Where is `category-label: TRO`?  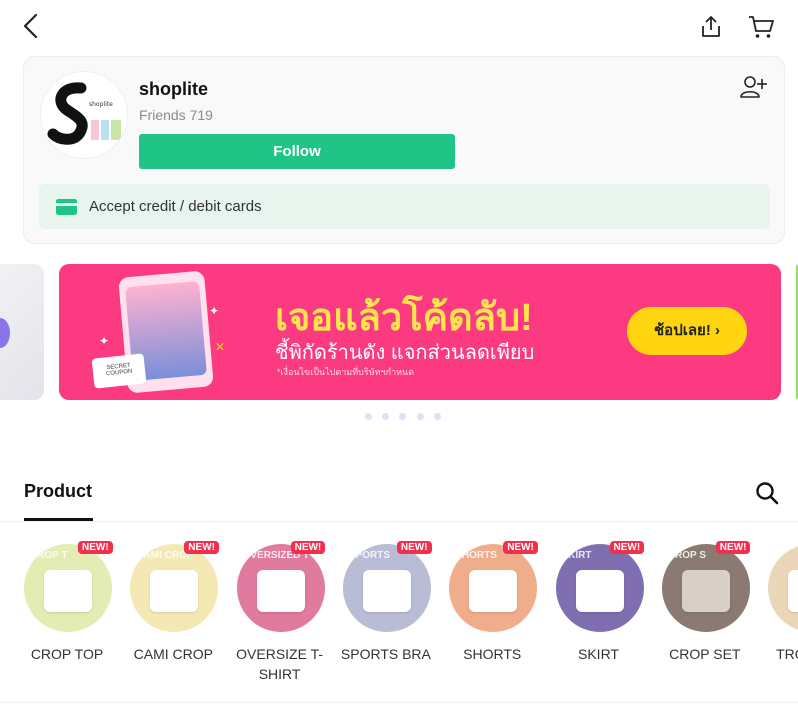
category-label: TRO is located at coordinates (787, 654).